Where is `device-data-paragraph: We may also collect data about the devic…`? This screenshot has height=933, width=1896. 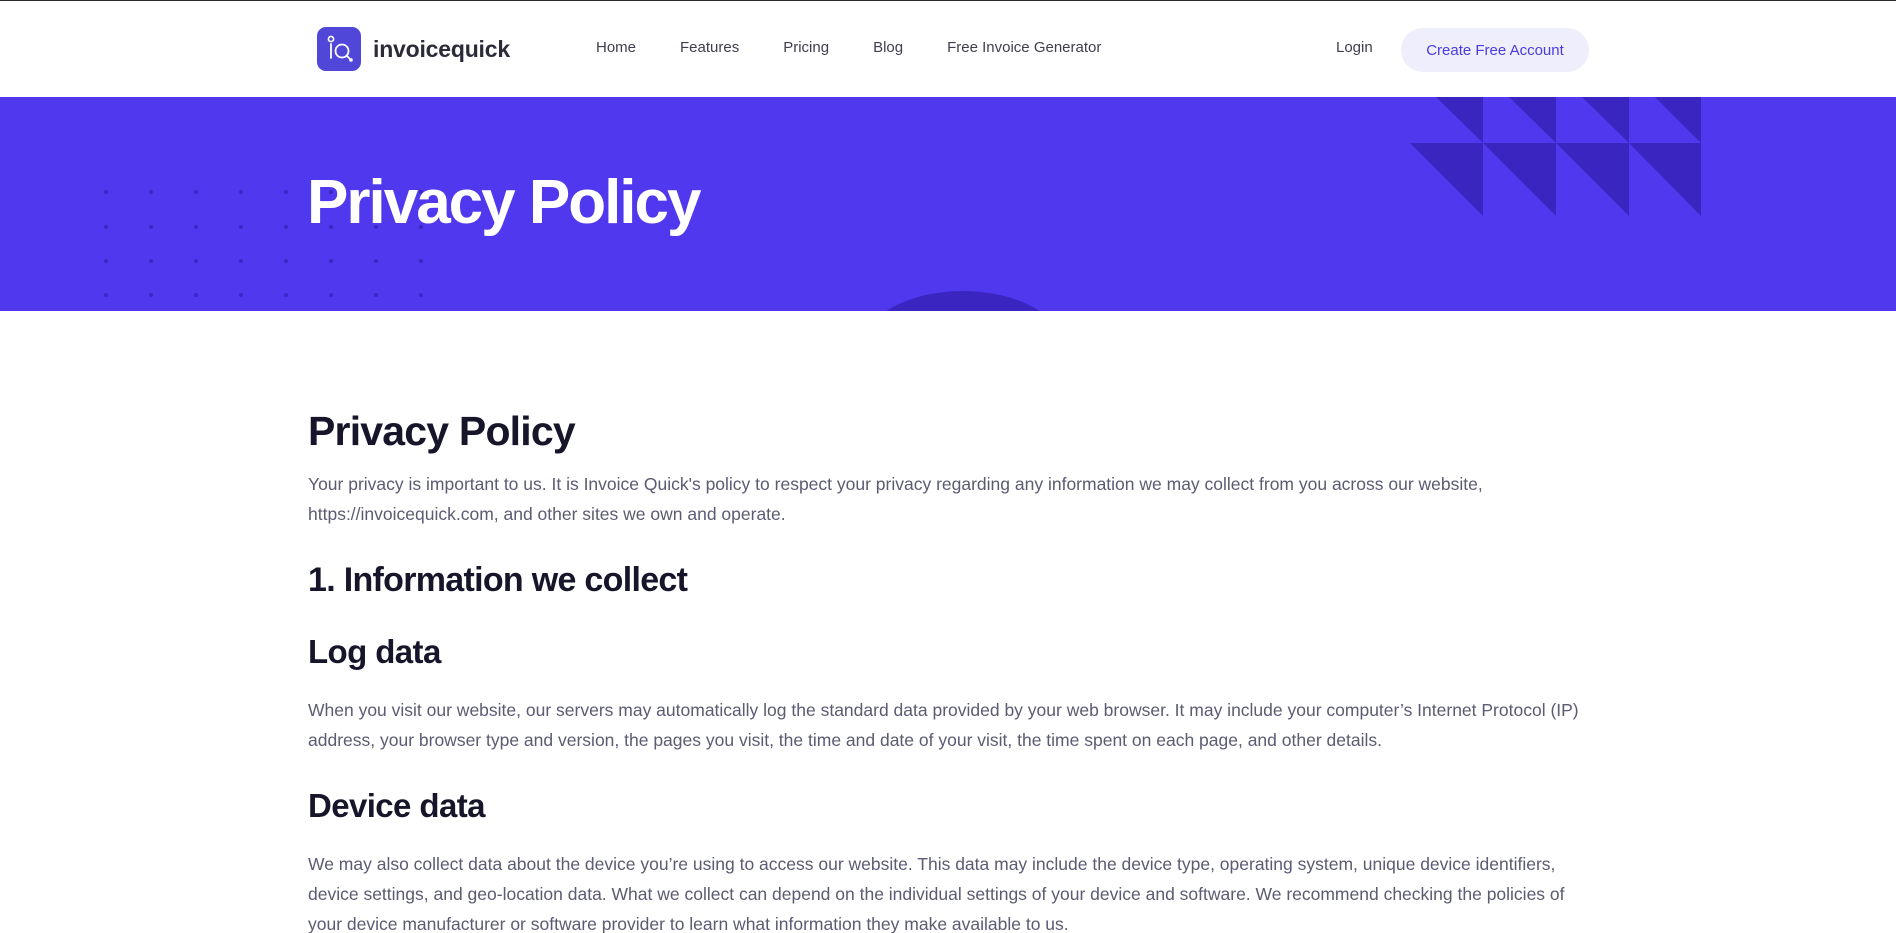
device-data-paragraph: We may also collect data about the devic… is located at coordinates (936, 893).